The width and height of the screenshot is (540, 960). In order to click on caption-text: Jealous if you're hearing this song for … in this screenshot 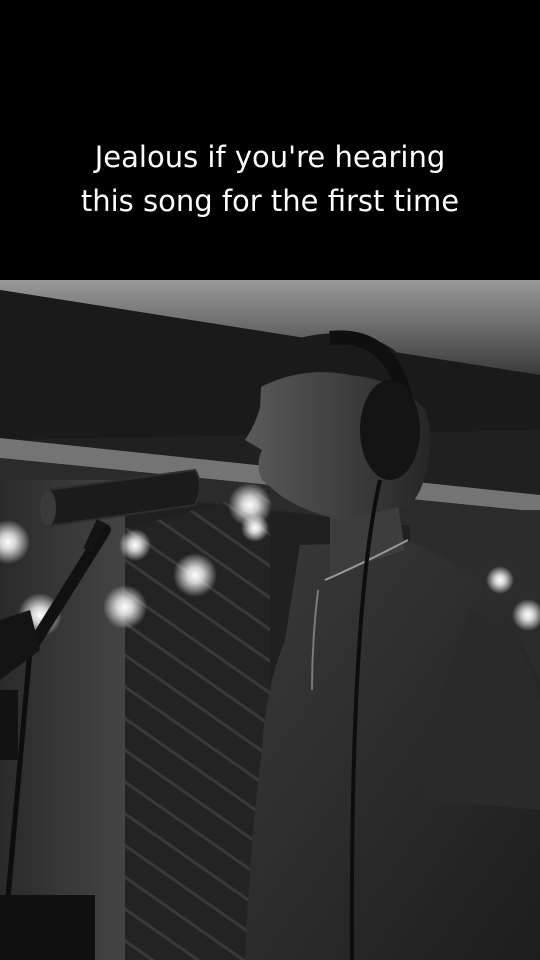, I will do `click(270, 179)`.